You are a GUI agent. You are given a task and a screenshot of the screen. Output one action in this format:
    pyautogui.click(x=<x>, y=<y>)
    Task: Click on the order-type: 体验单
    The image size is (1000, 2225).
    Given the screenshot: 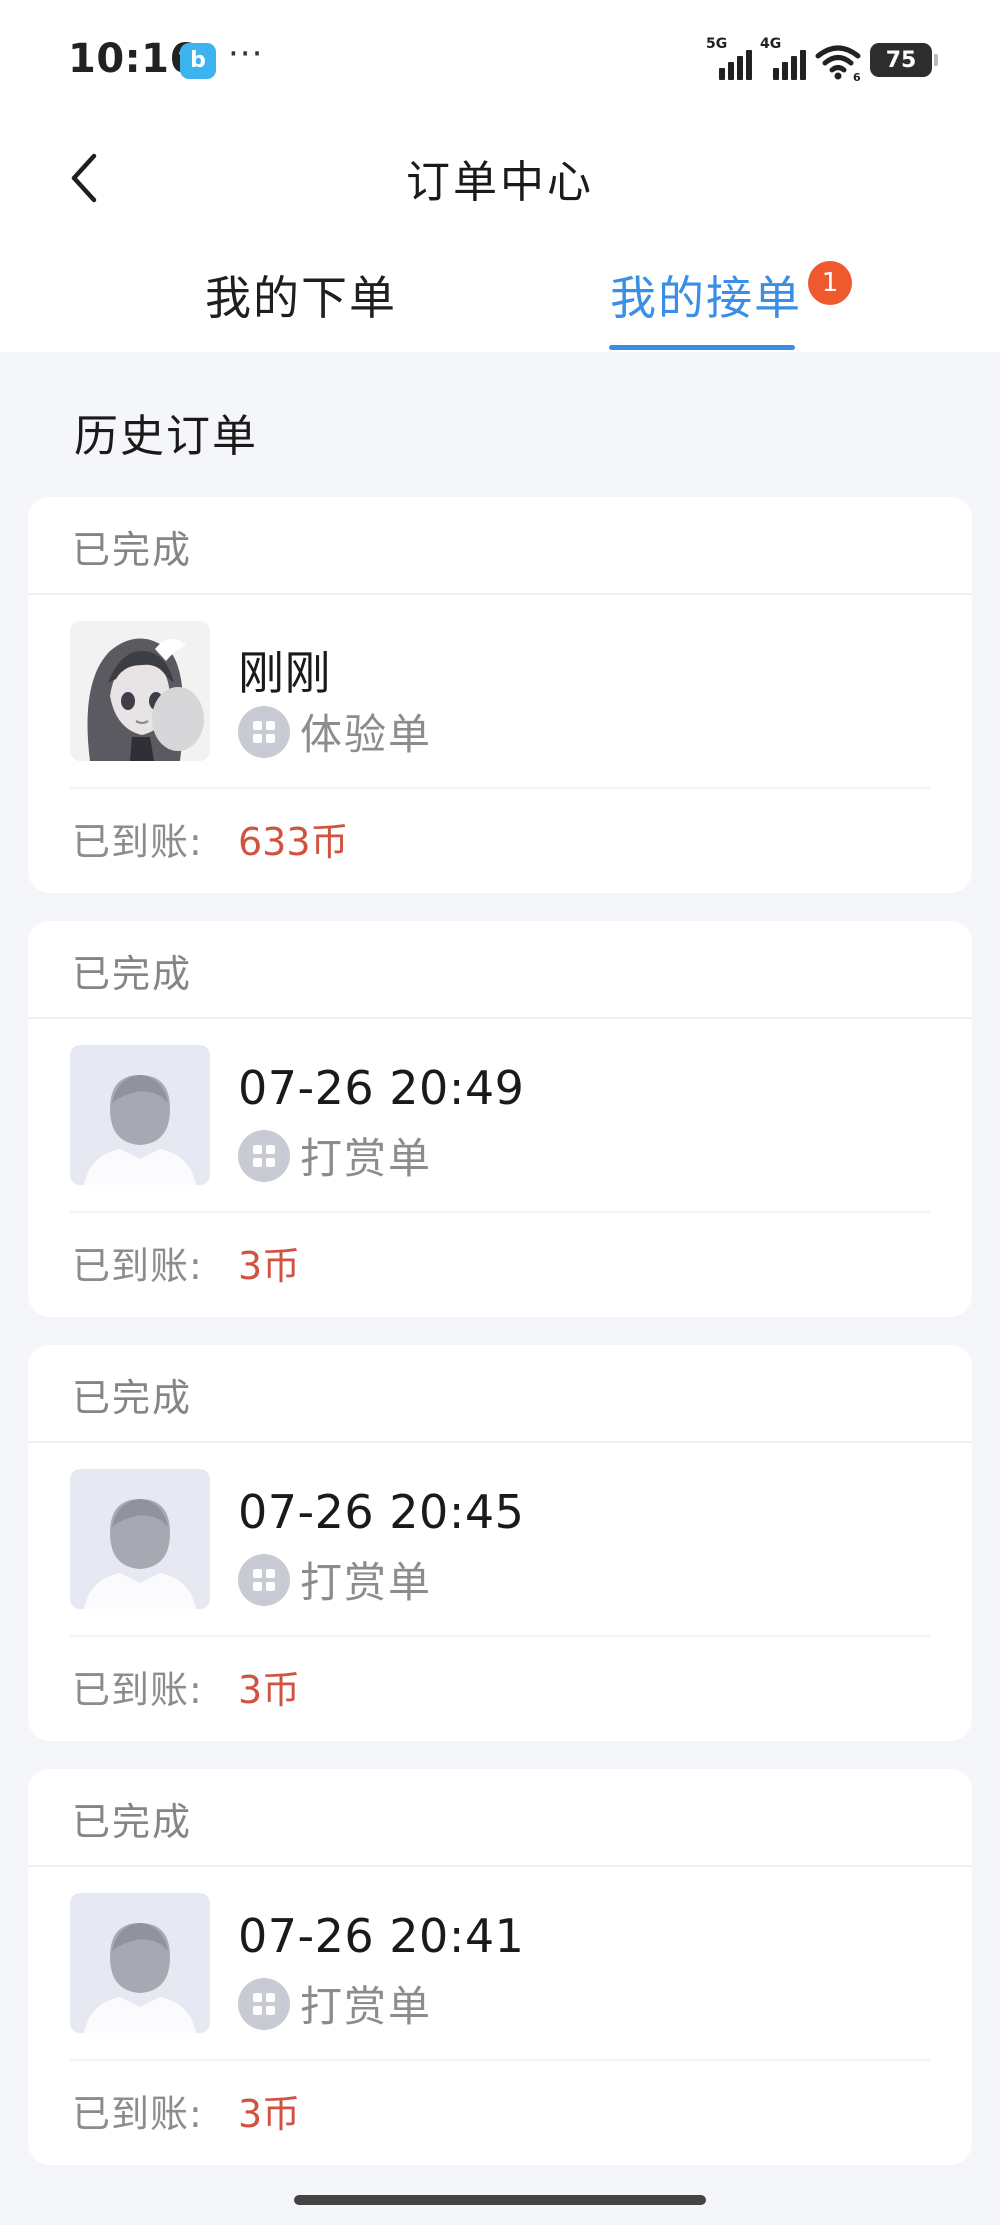 What is the action you would take?
    pyautogui.click(x=335, y=731)
    